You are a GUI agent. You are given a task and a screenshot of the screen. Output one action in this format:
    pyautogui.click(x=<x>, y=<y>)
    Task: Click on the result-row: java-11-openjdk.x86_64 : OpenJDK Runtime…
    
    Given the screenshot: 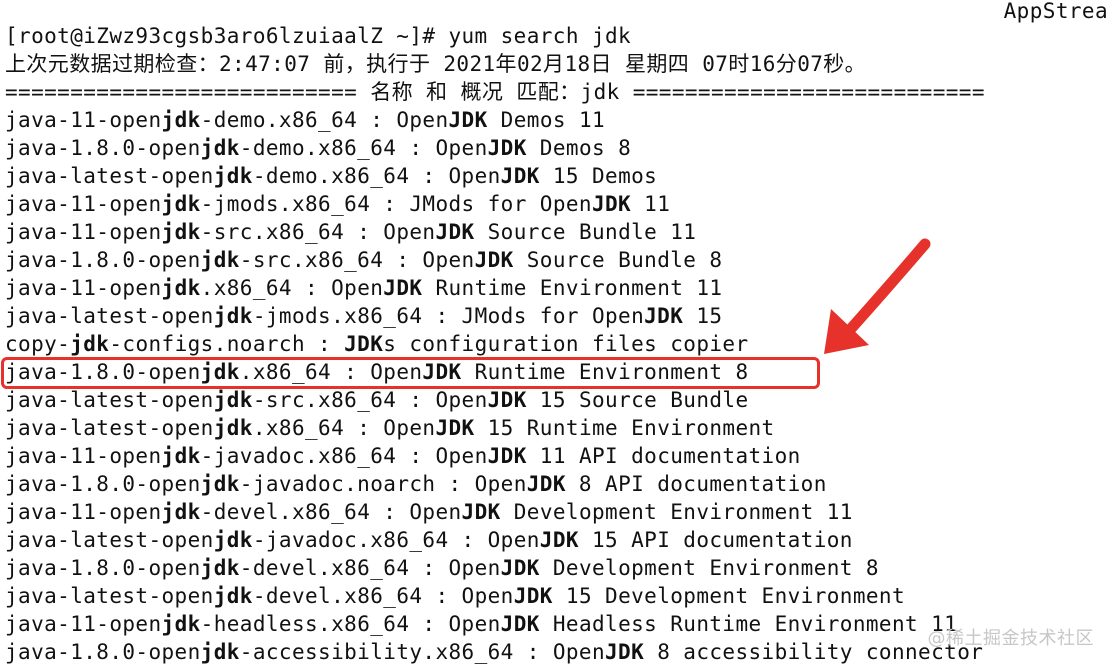 What is the action you would take?
    pyautogui.click(x=364, y=288)
    